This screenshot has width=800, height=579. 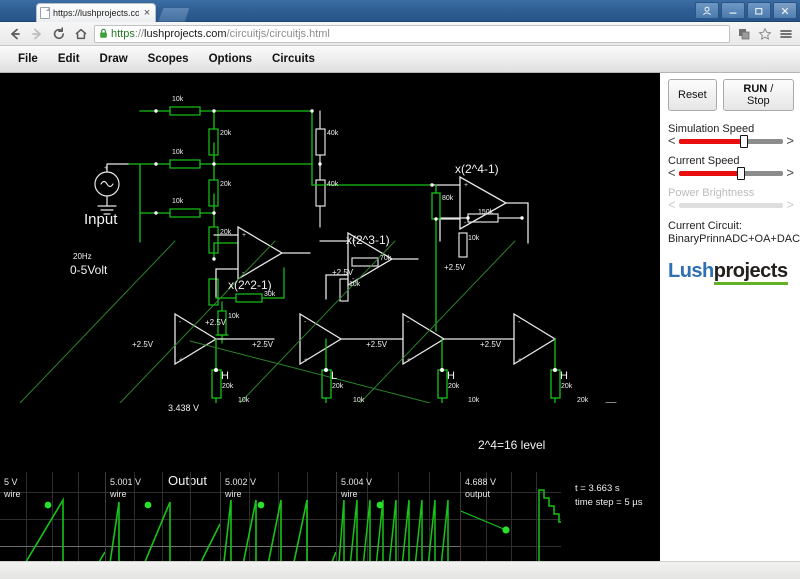 I want to click on tab-close-icon: ×, so click(x=147, y=13).